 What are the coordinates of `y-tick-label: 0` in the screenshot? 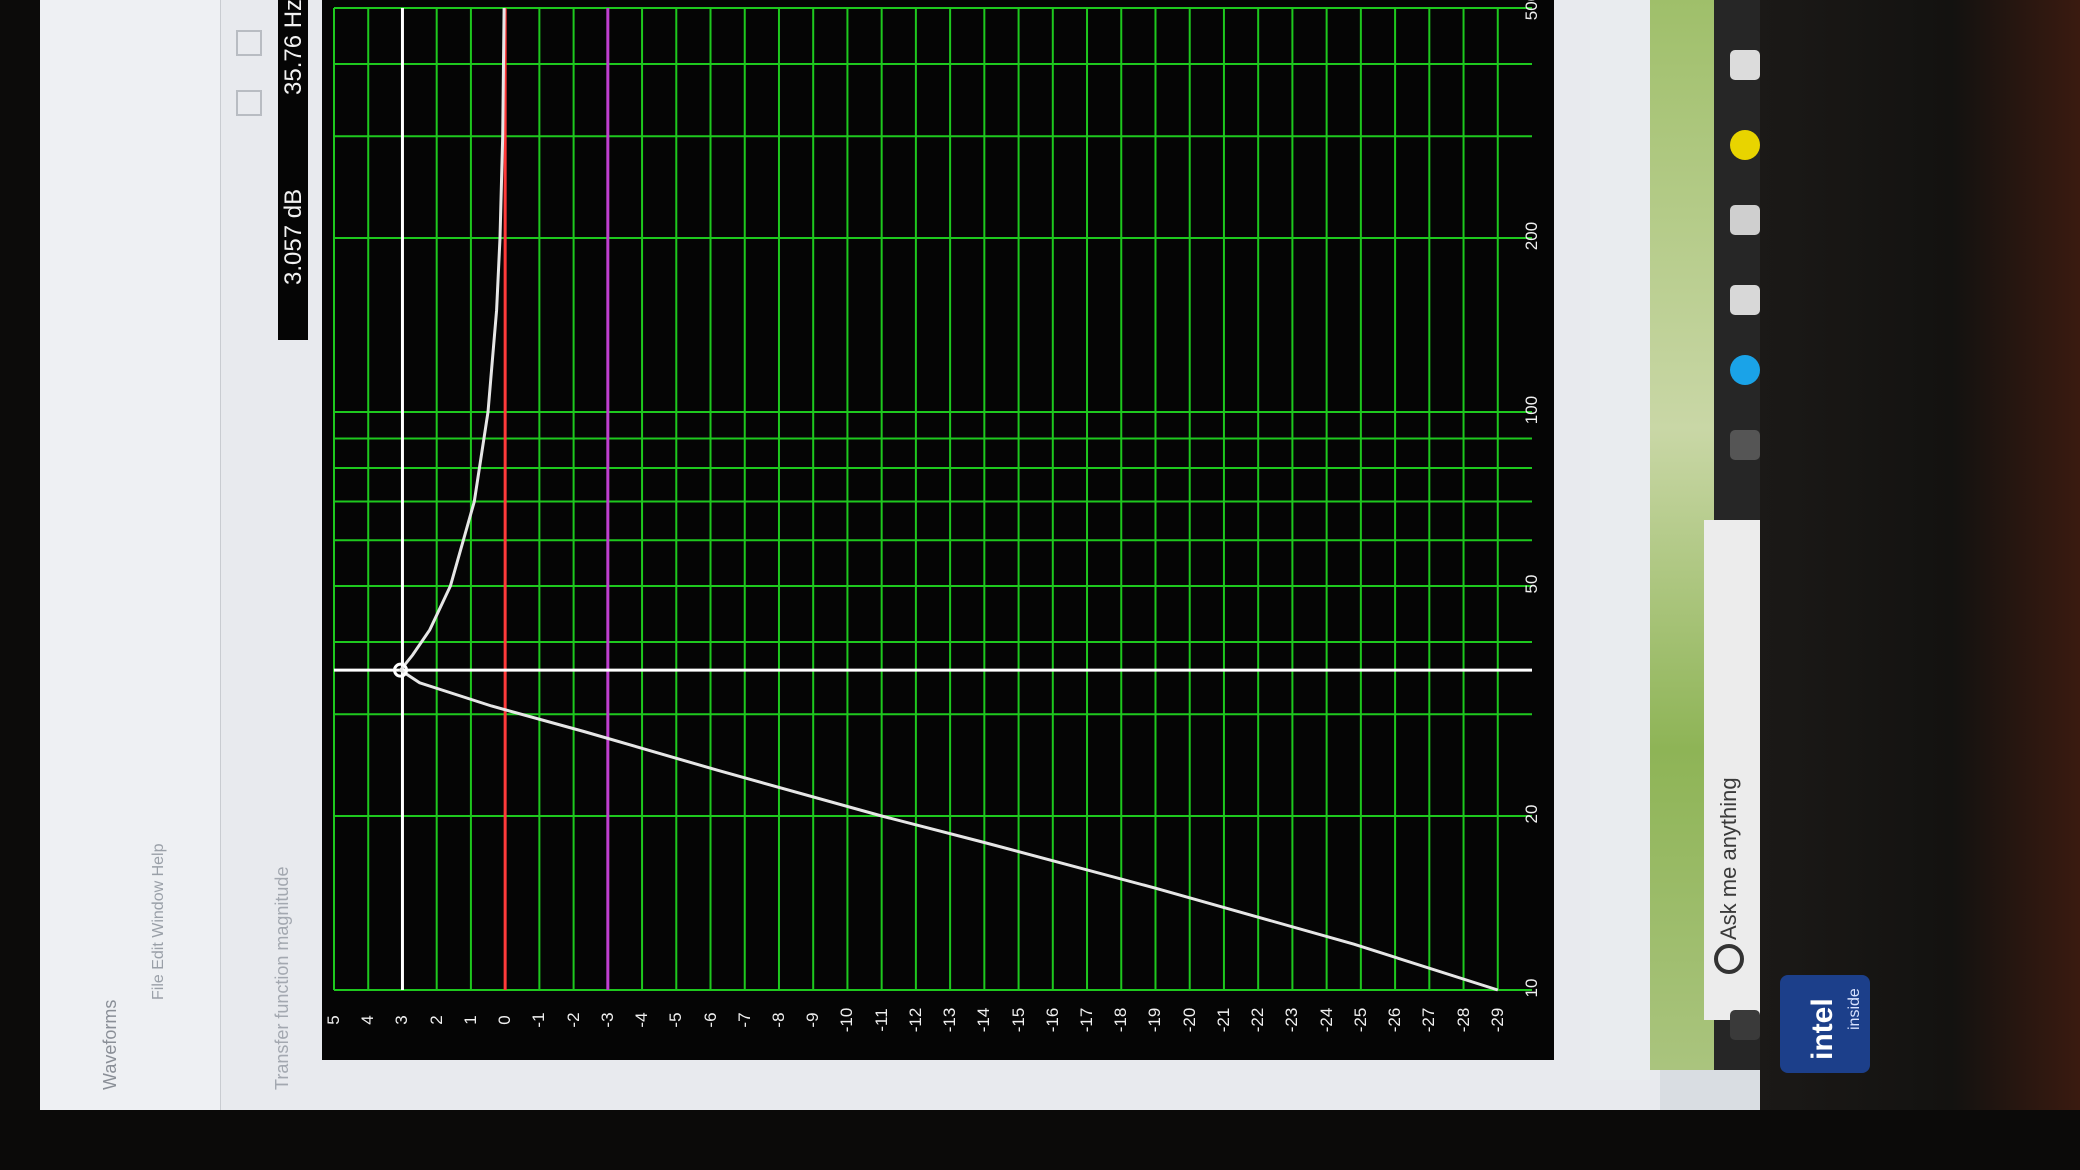 It's located at (505, 1020).